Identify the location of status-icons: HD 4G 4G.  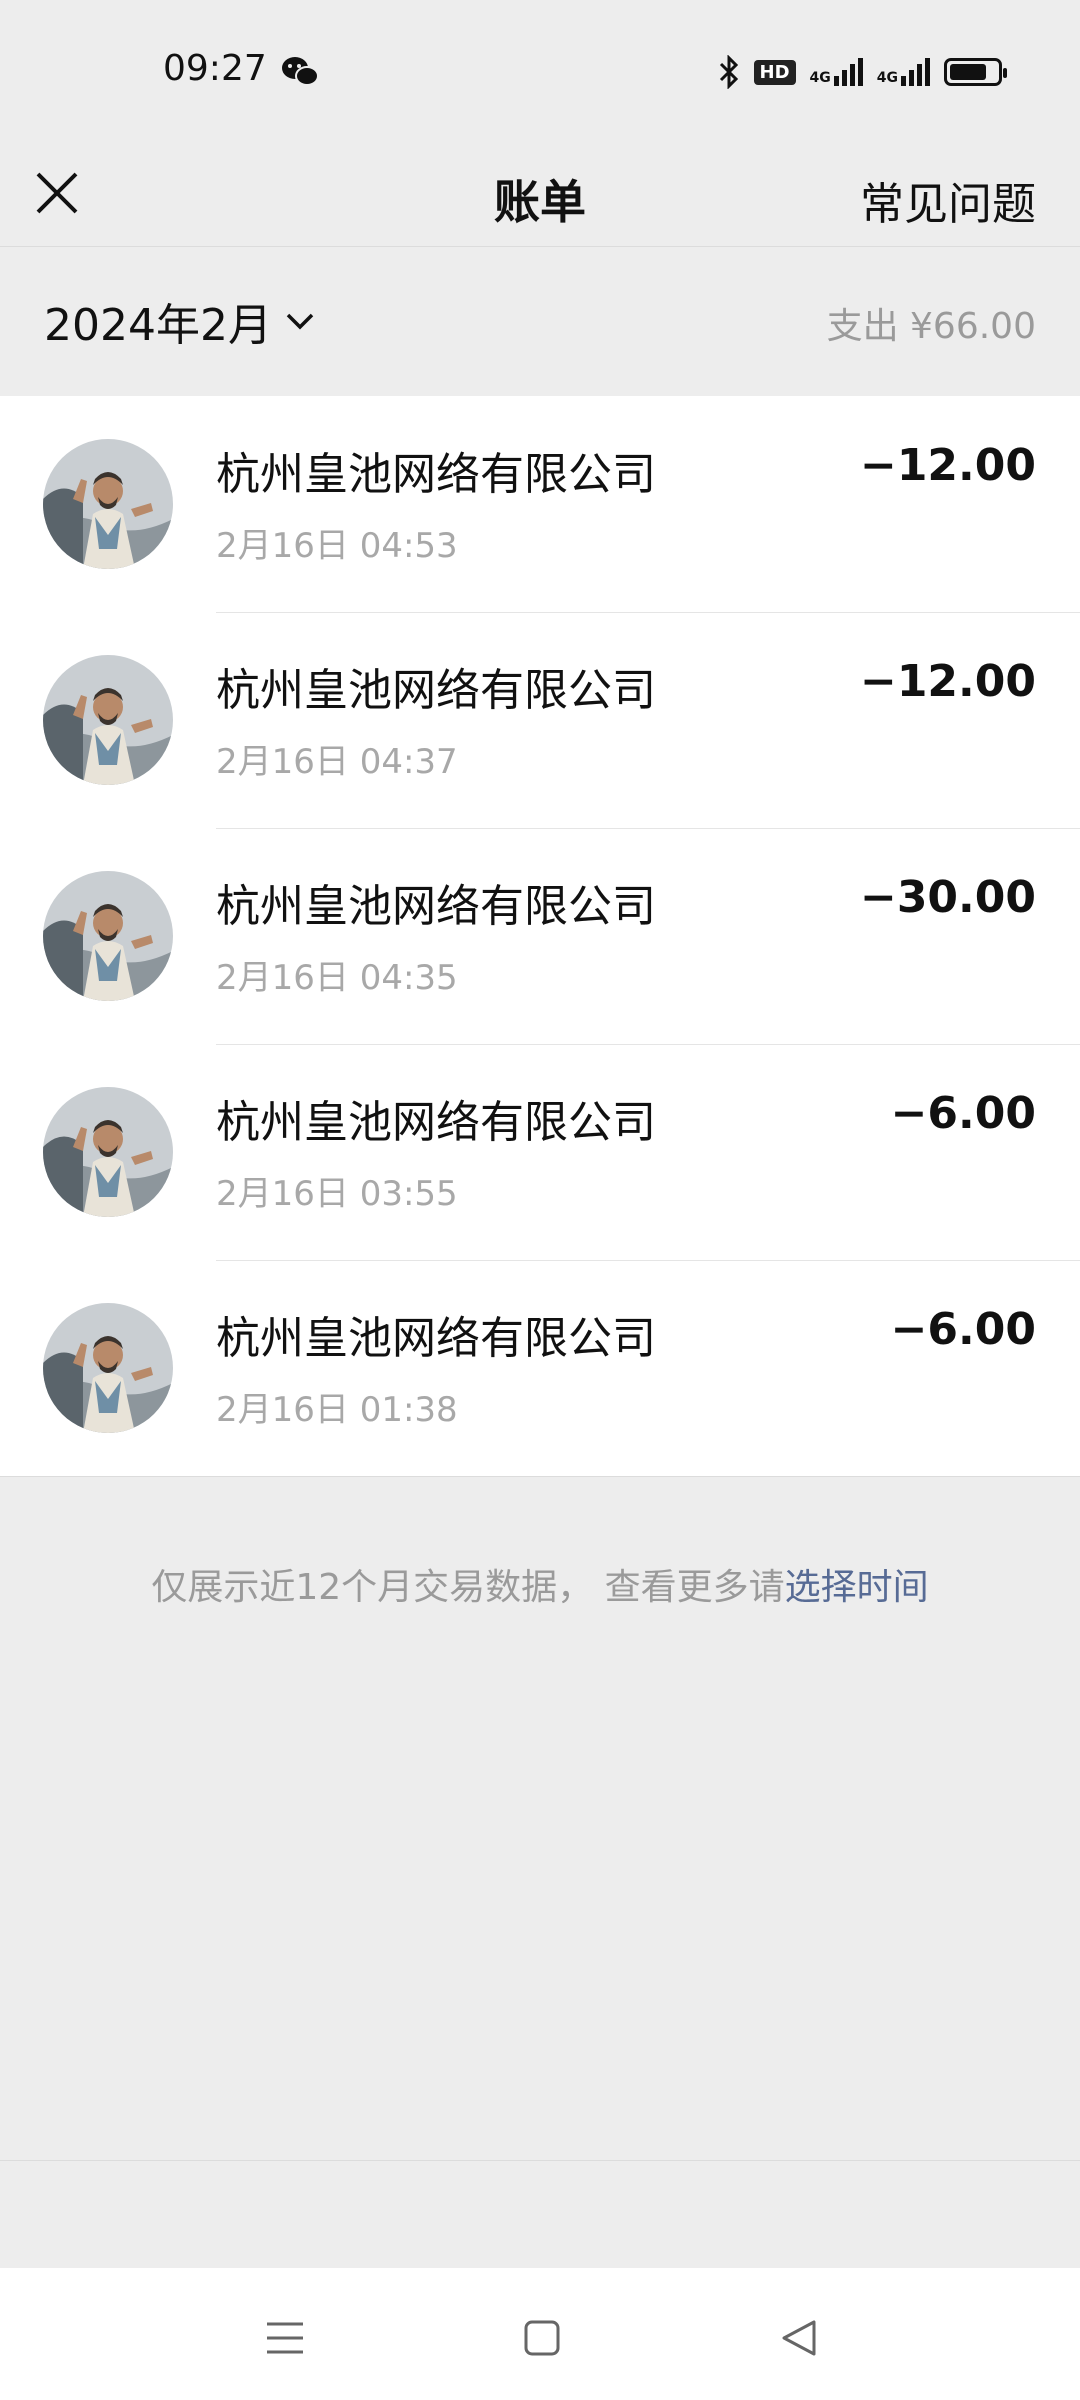
(862, 72).